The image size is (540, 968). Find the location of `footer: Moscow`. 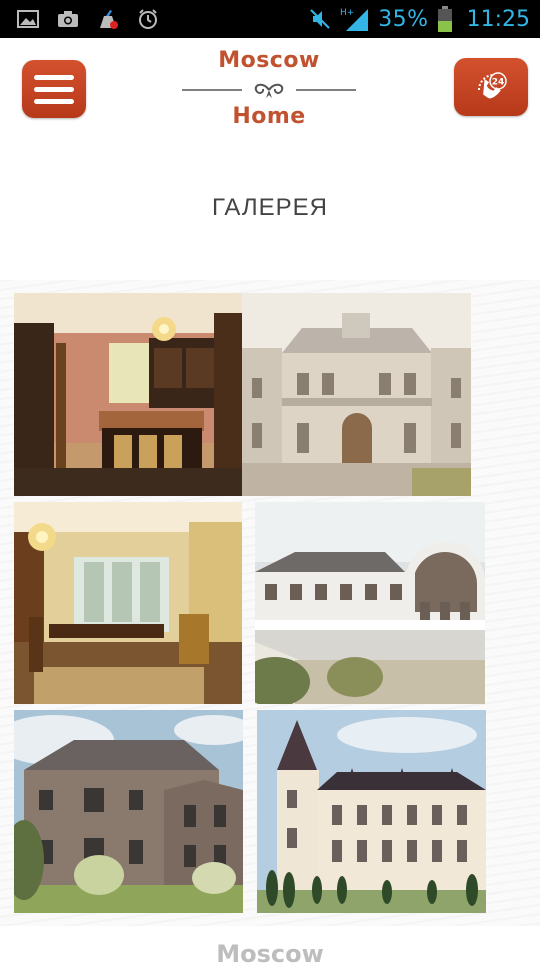

footer: Moscow is located at coordinates (270, 947).